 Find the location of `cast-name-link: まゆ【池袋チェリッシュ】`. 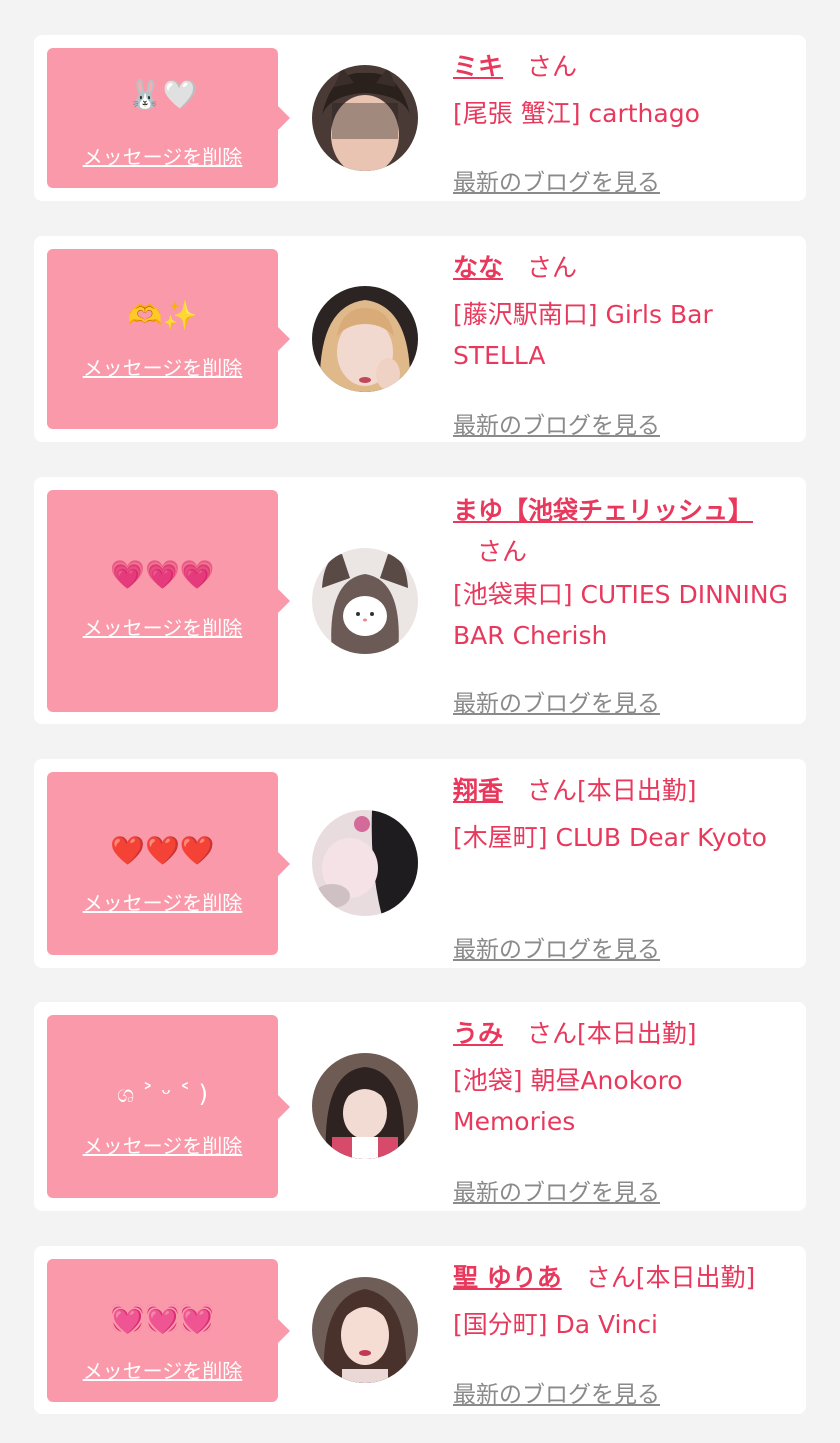

cast-name-link: まゆ【池袋チェリッシュ】 is located at coordinates (603, 510).